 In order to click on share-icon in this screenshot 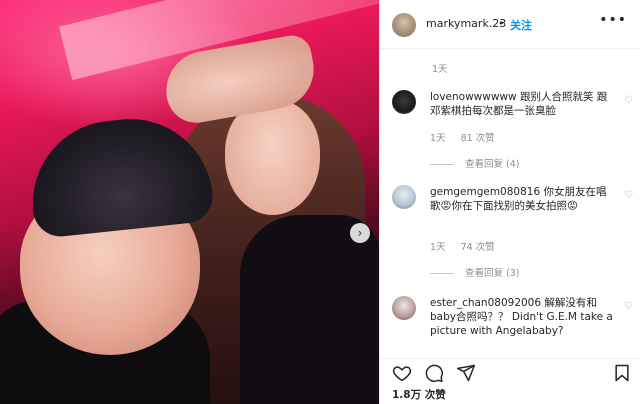, I will do `click(466, 373)`.